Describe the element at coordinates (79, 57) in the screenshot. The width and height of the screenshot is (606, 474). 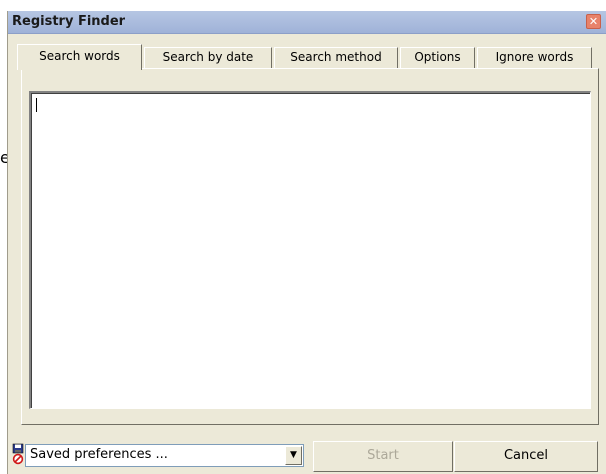
I see `tab-search-words: Search words` at that location.